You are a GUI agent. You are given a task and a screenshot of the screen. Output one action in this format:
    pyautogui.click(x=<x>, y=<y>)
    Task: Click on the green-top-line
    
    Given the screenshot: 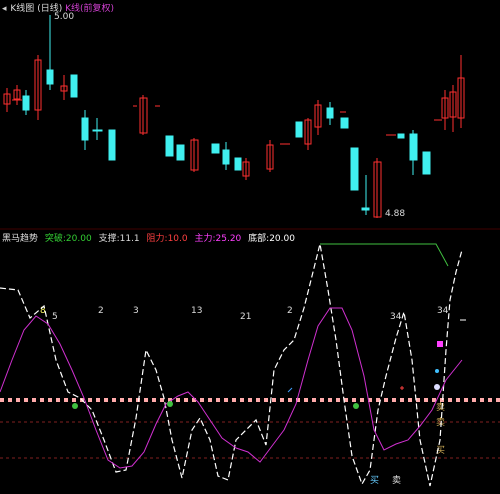 What is the action you would take?
    pyautogui.click(x=384, y=255)
    